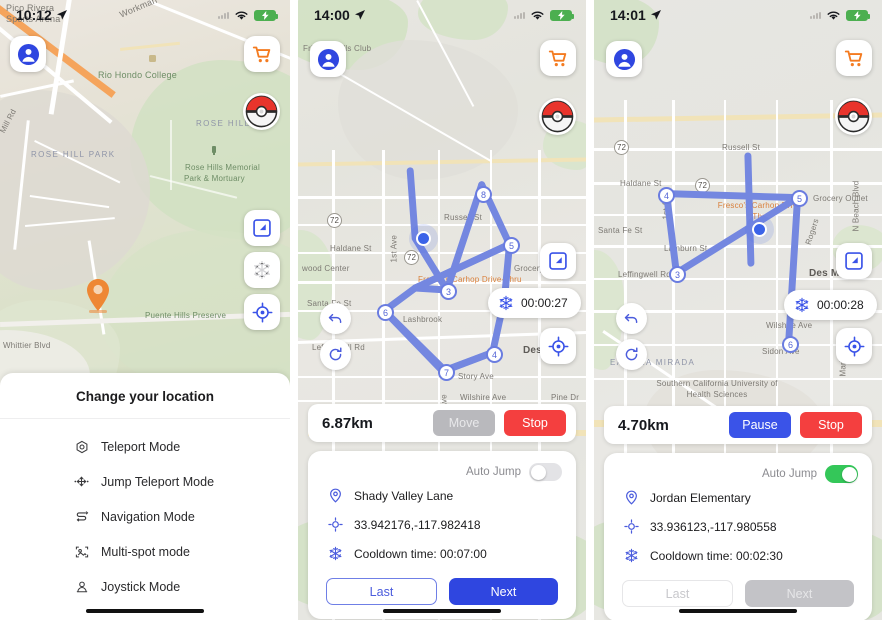 The width and height of the screenshot is (893, 620). Describe the element at coordinates (137, 75) in the screenshot. I see `map-label: Rio Hondo College` at that location.